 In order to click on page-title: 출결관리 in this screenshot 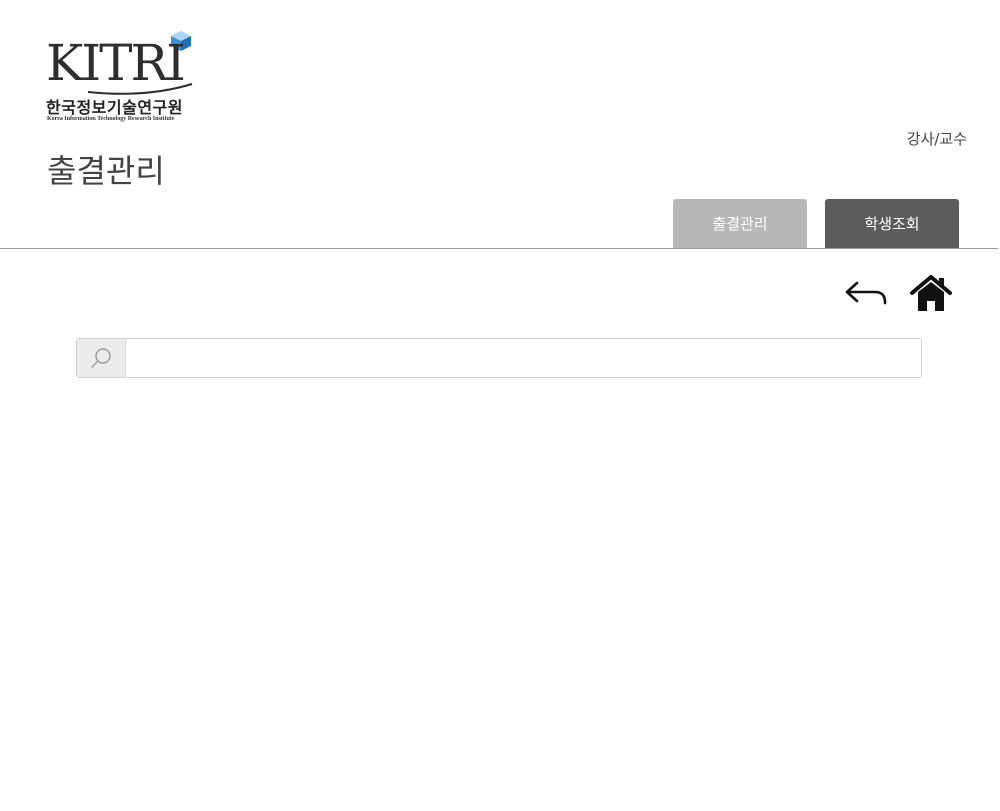, I will do `click(106, 171)`.